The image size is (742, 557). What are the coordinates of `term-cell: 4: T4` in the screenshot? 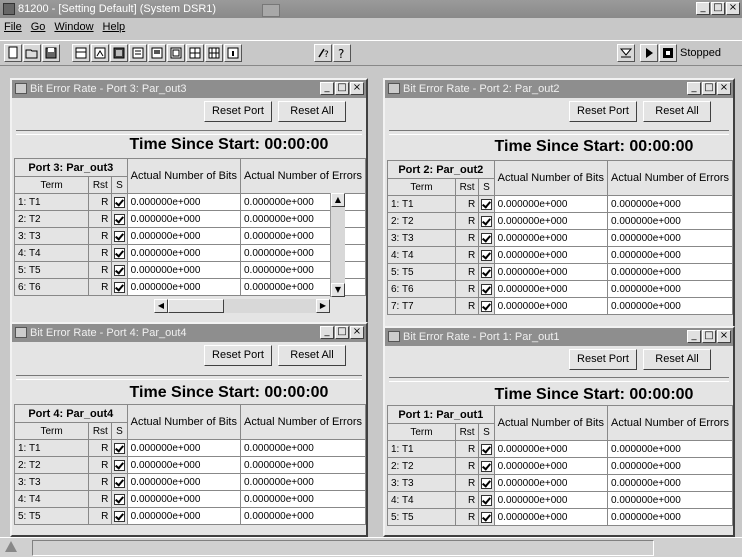 It's located at (51, 499).